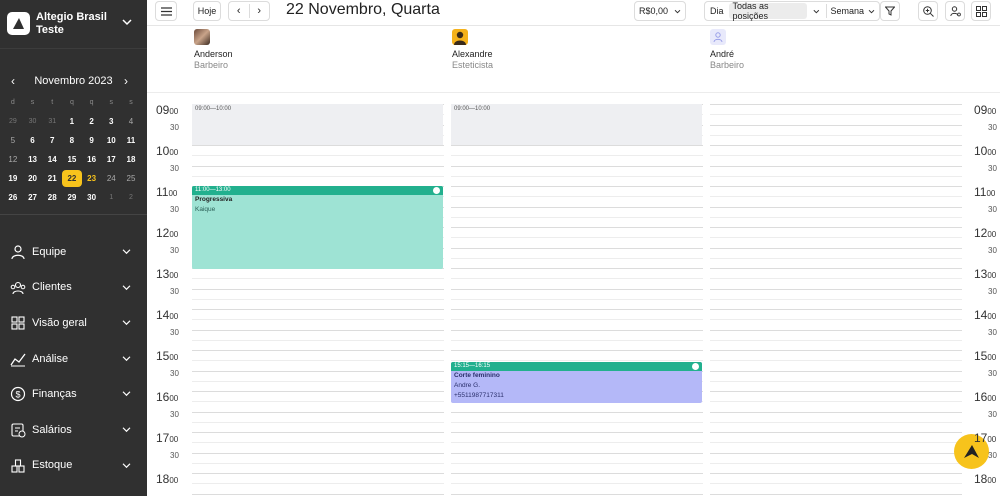 The image size is (1000, 496). What do you see at coordinates (131, 178) in the screenshot?
I see `calendar-day: 25` at bounding box center [131, 178].